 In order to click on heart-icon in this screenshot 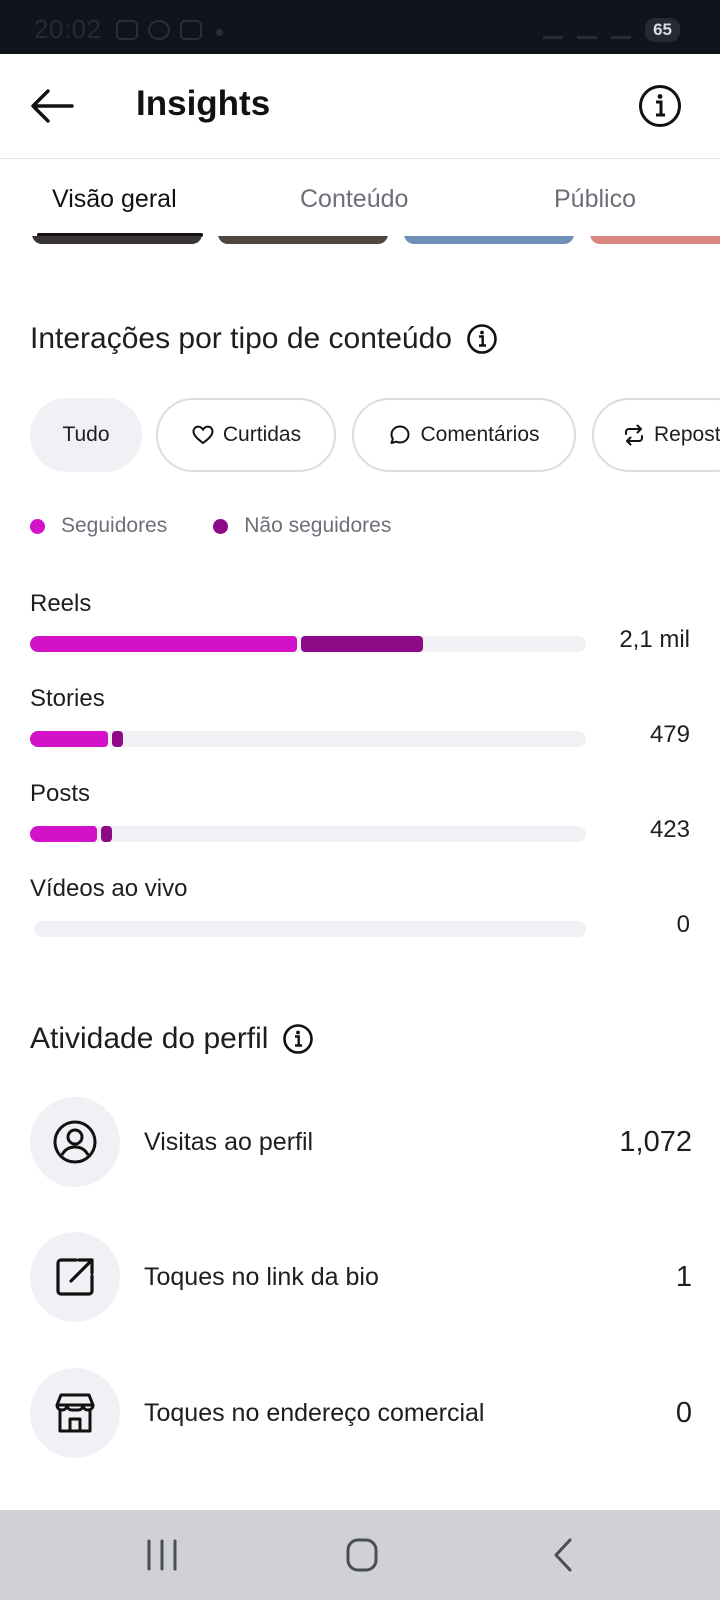, I will do `click(203, 435)`.